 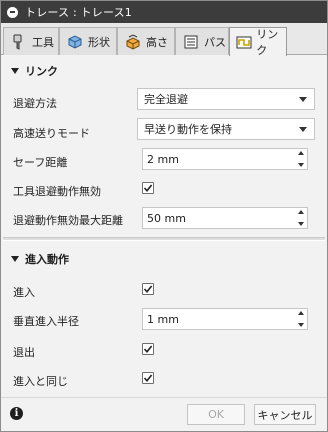 I want to click on retraction-policy-label: 退避方法, so click(x=35, y=103).